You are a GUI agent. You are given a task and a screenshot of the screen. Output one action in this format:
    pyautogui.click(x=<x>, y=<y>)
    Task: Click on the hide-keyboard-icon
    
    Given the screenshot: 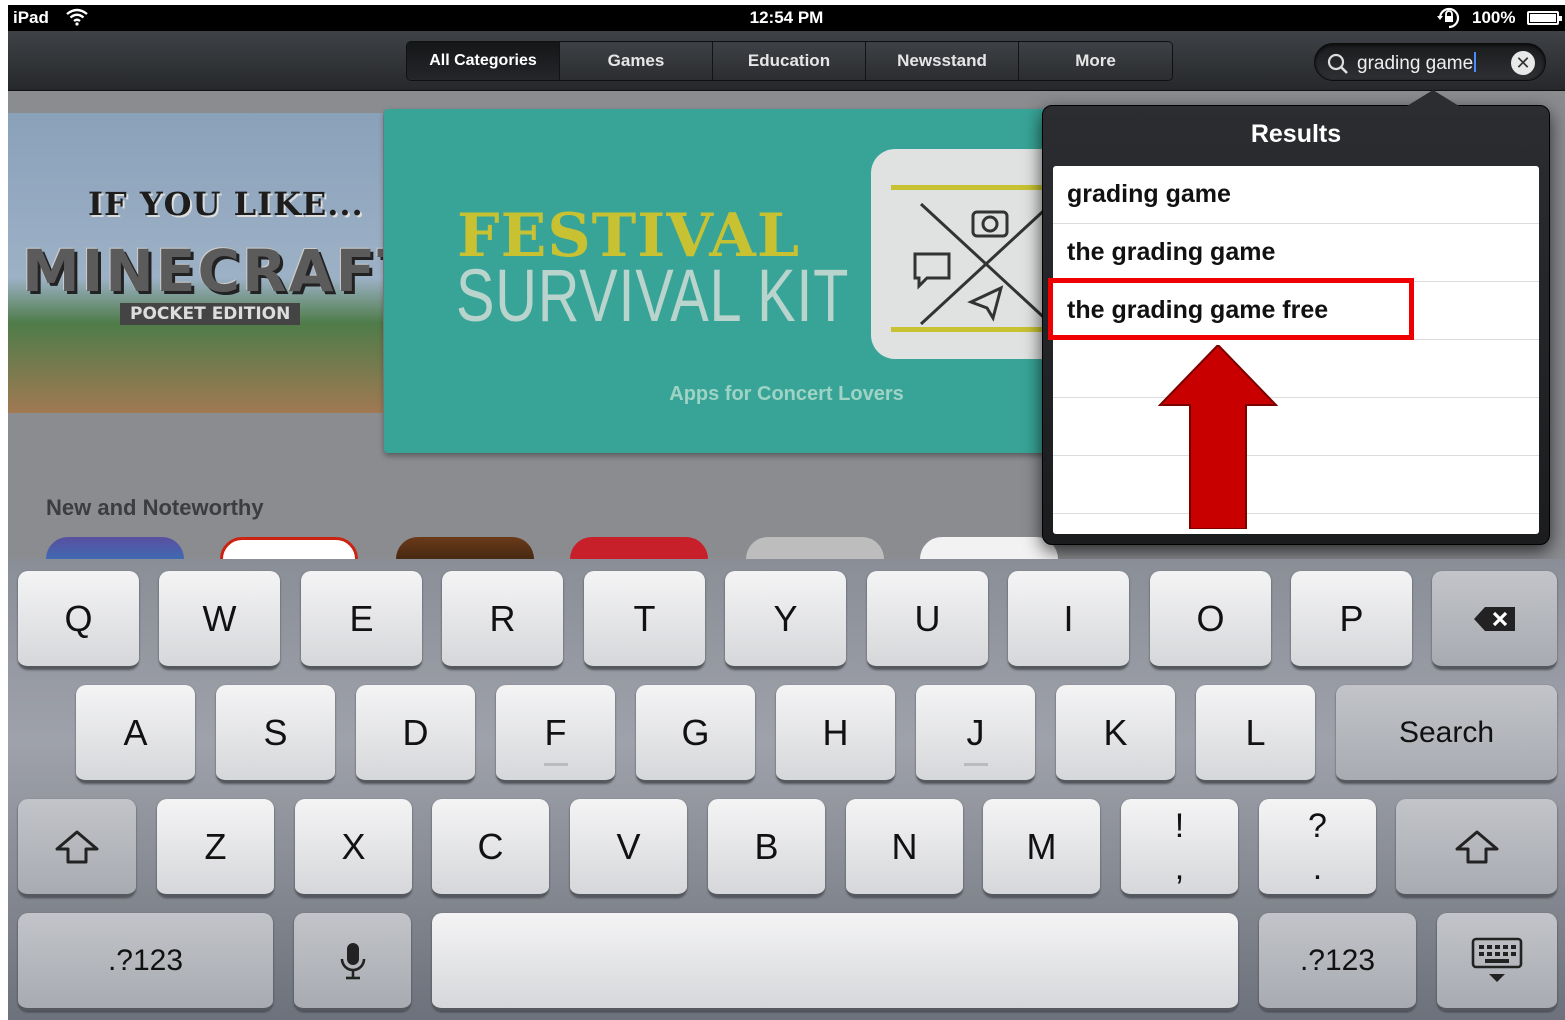 What is the action you would take?
    pyautogui.click(x=1497, y=959)
    